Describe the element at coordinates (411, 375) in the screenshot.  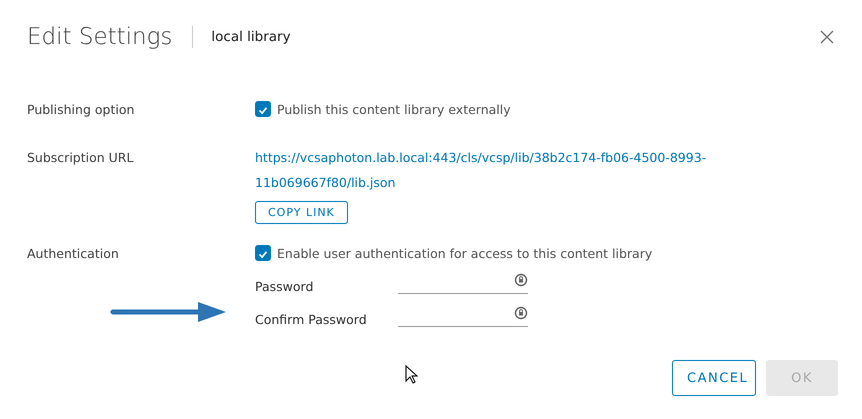
I see `cursor-icon` at that location.